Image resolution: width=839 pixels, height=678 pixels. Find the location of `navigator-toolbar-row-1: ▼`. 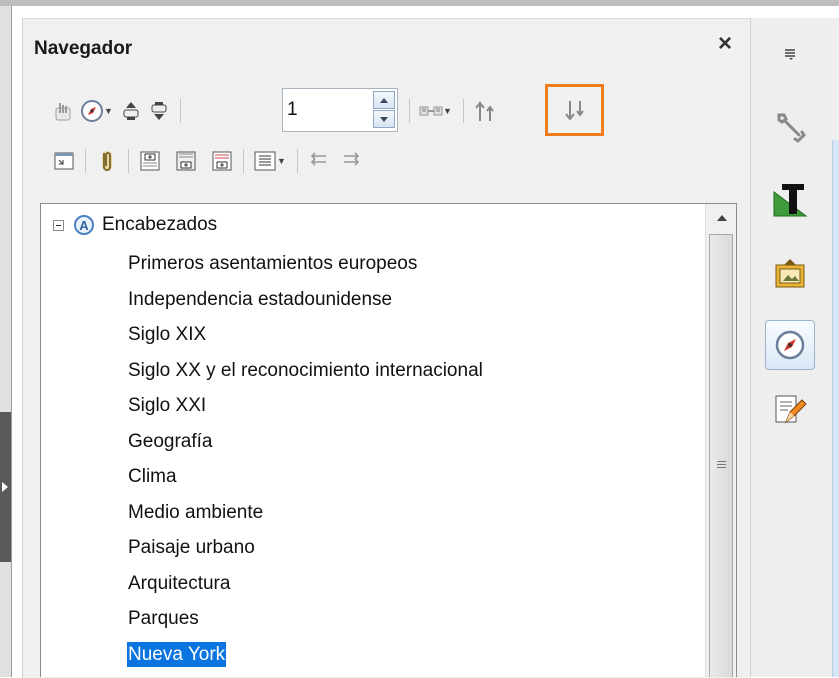

navigator-toolbar-row-1: ▼ is located at coordinates (119, 111).